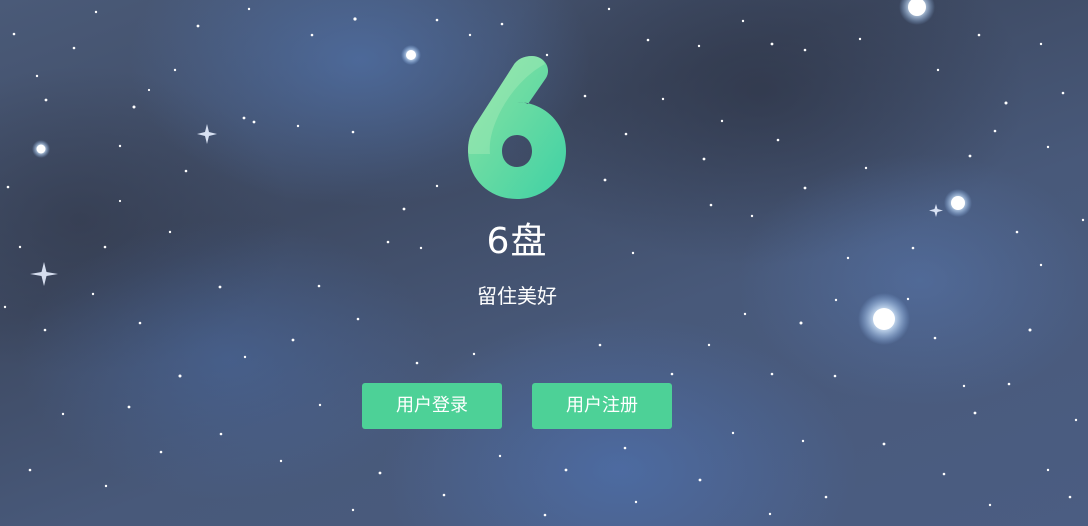 This screenshot has width=1088, height=526. Describe the element at coordinates (432, 406) in the screenshot. I see `login-button: 用户登录` at that location.